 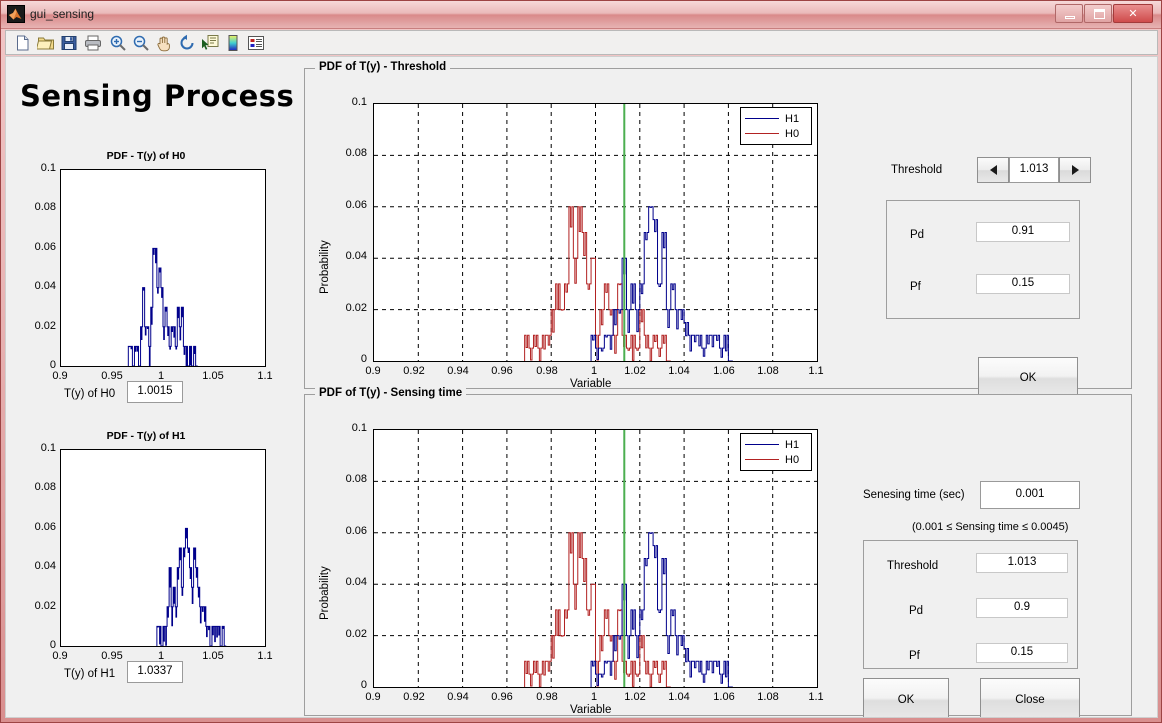 I want to click on h0-readout-field: 1.0015, so click(x=155, y=392).